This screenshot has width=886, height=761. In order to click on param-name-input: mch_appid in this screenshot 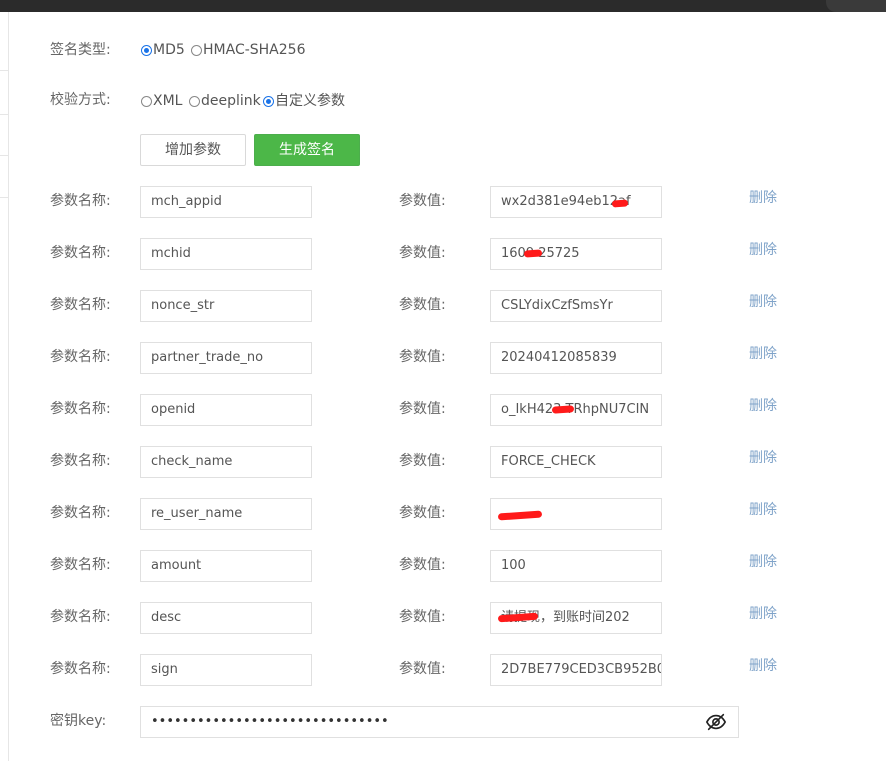, I will do `click(226, 202)`.